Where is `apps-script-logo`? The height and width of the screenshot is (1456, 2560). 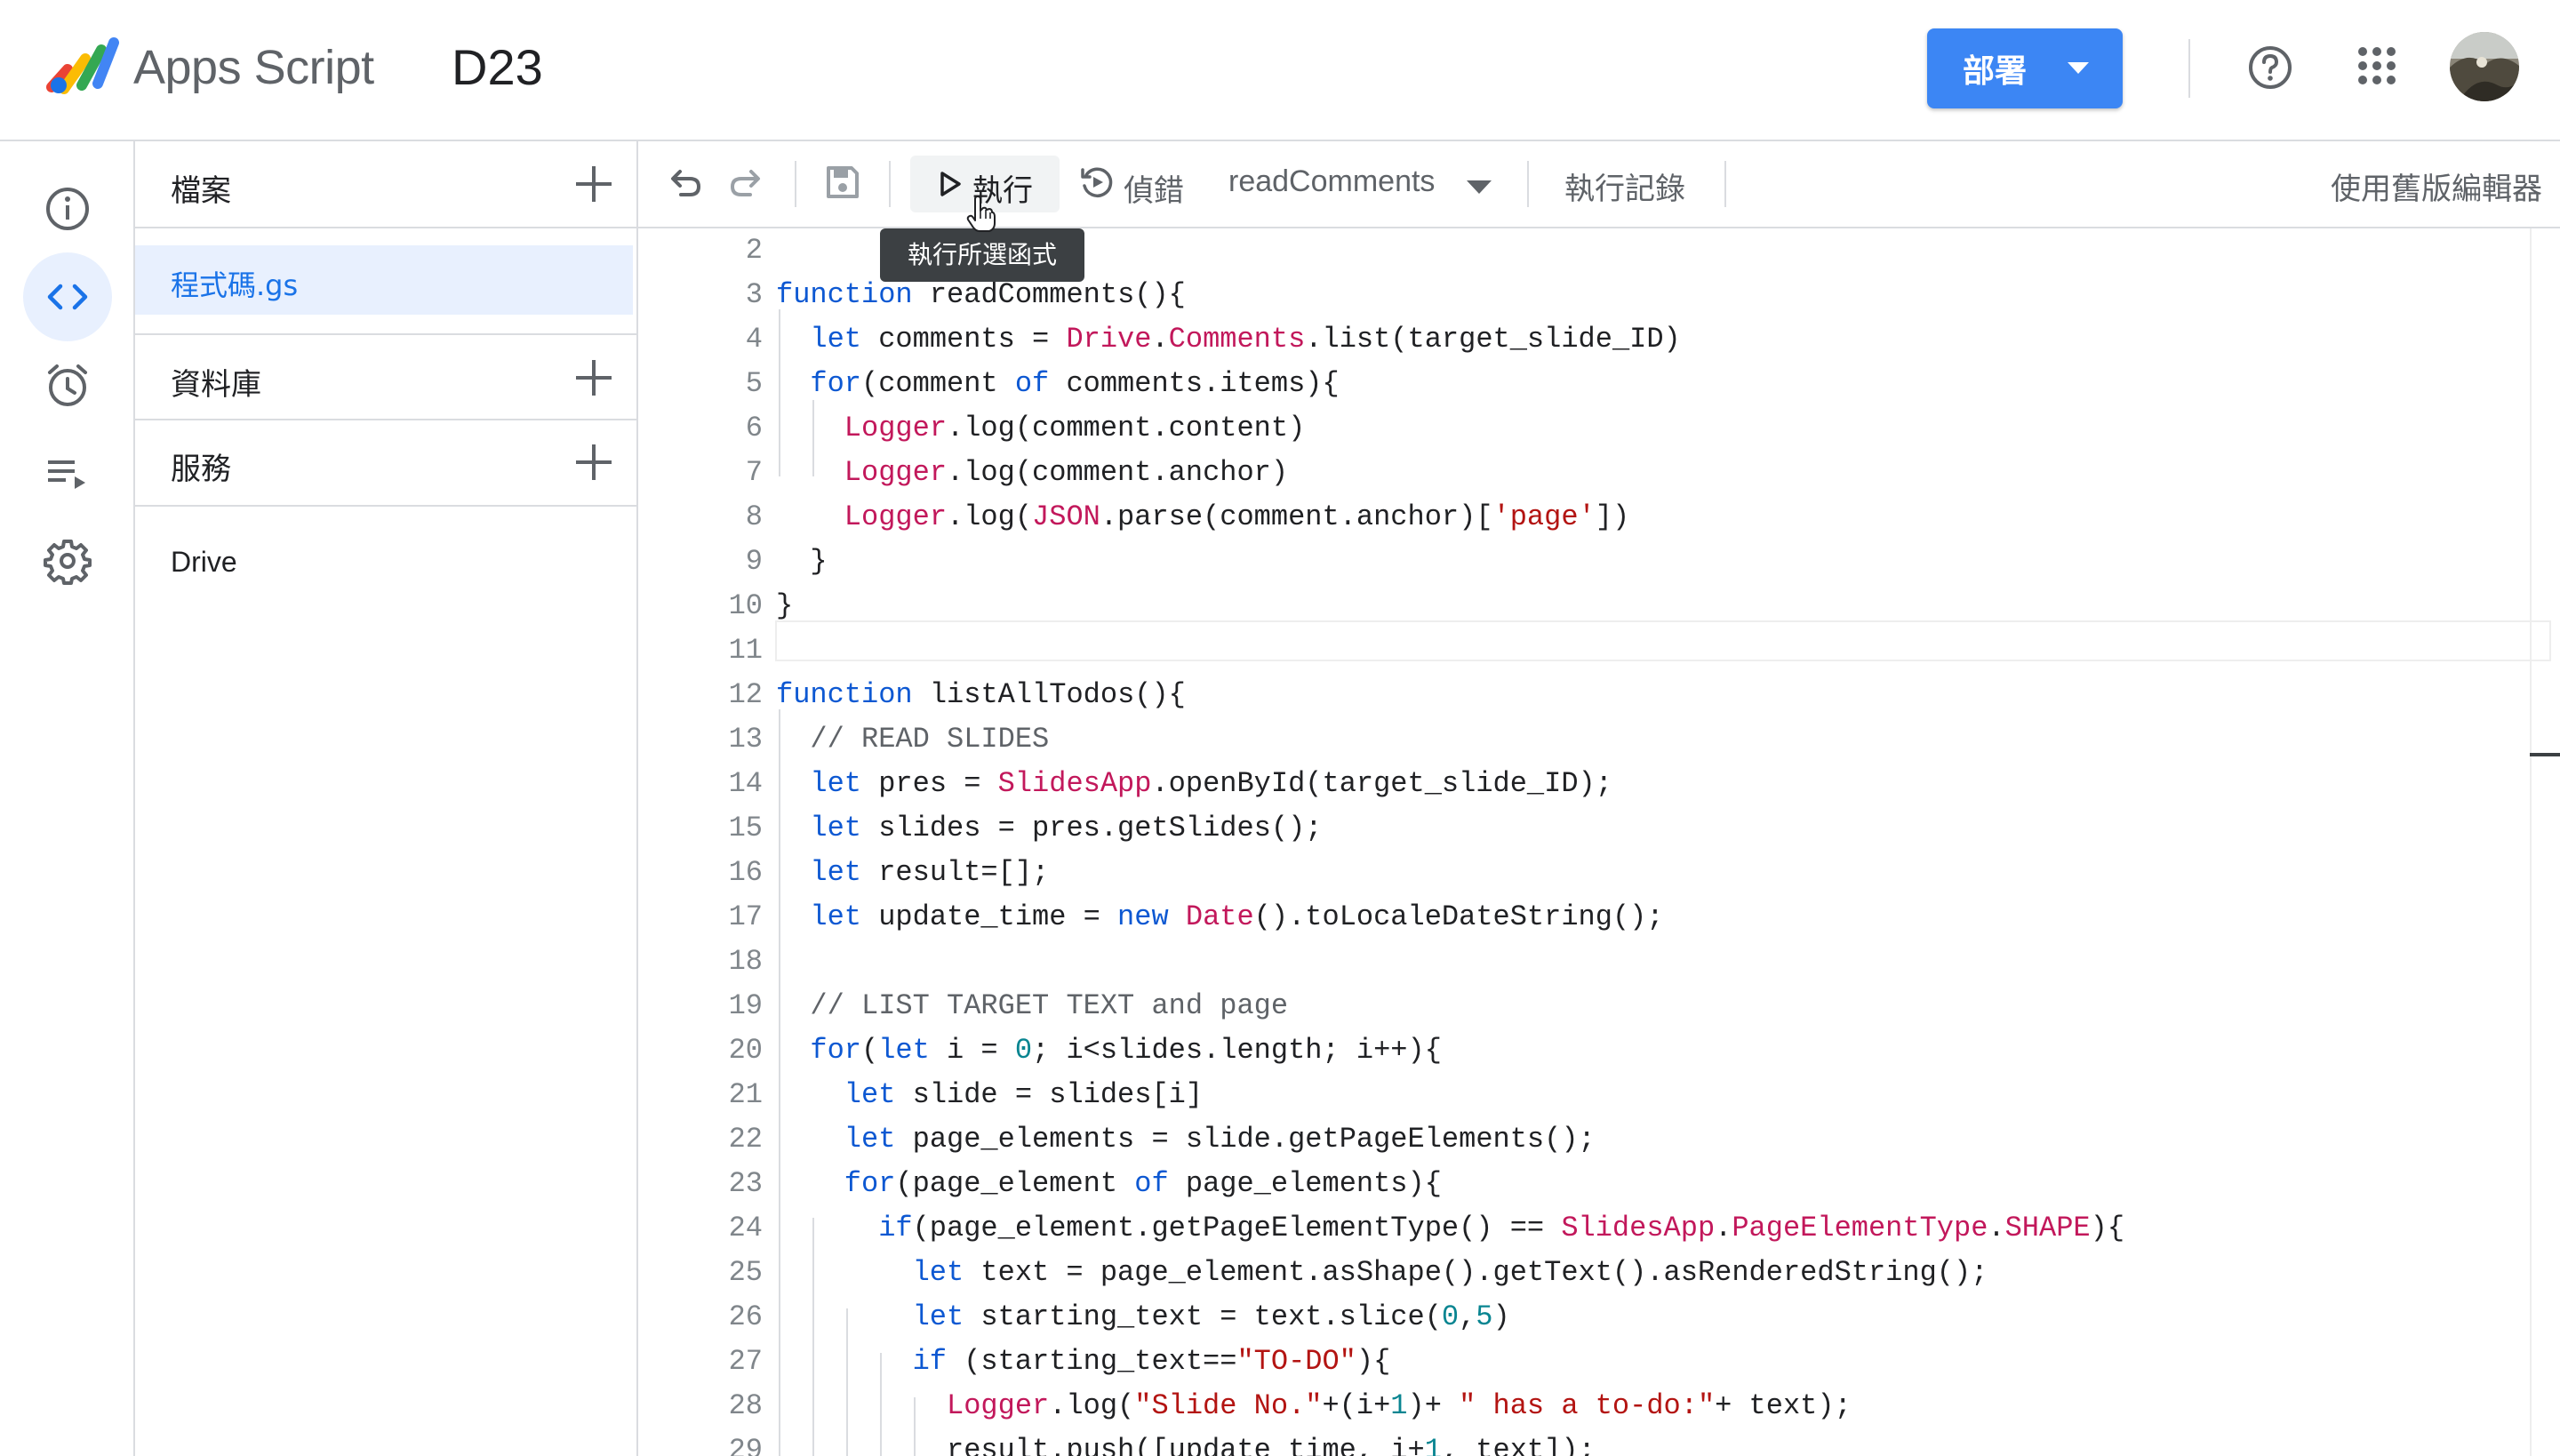 apps-script-logo is located at coordinates (83, 66).